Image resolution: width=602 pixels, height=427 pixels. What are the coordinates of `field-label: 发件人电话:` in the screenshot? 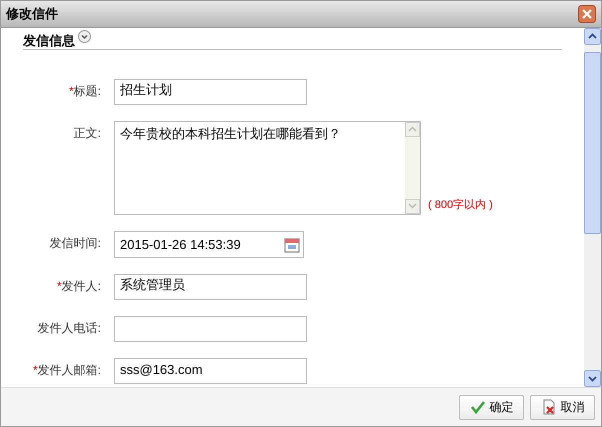 It's located at (68, 328).